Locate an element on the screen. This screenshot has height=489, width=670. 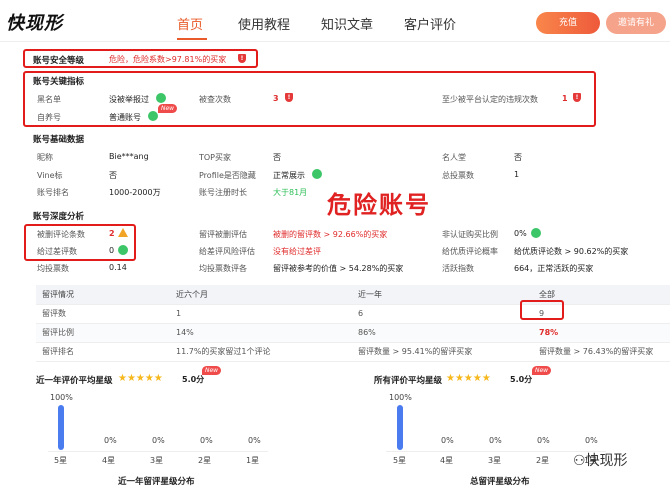
table-cell: 留评数量 > 95.41%的留评买家 is located at coordinates (442, 352).